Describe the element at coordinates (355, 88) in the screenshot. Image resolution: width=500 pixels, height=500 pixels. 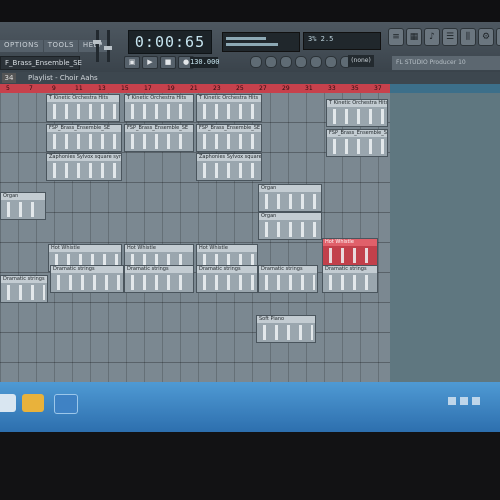
I see `ruler-tick: 35` at that location.